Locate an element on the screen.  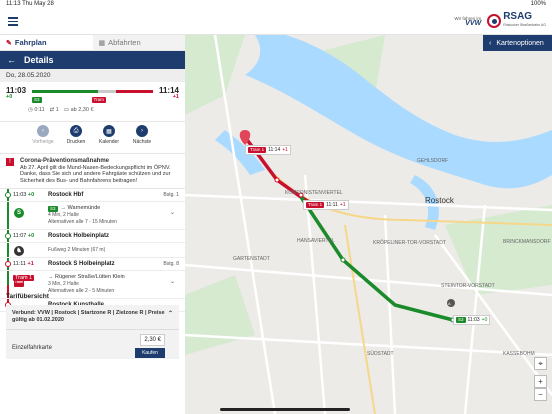
print-button: ⎙ Drucken is located at coordinates (76, 139).